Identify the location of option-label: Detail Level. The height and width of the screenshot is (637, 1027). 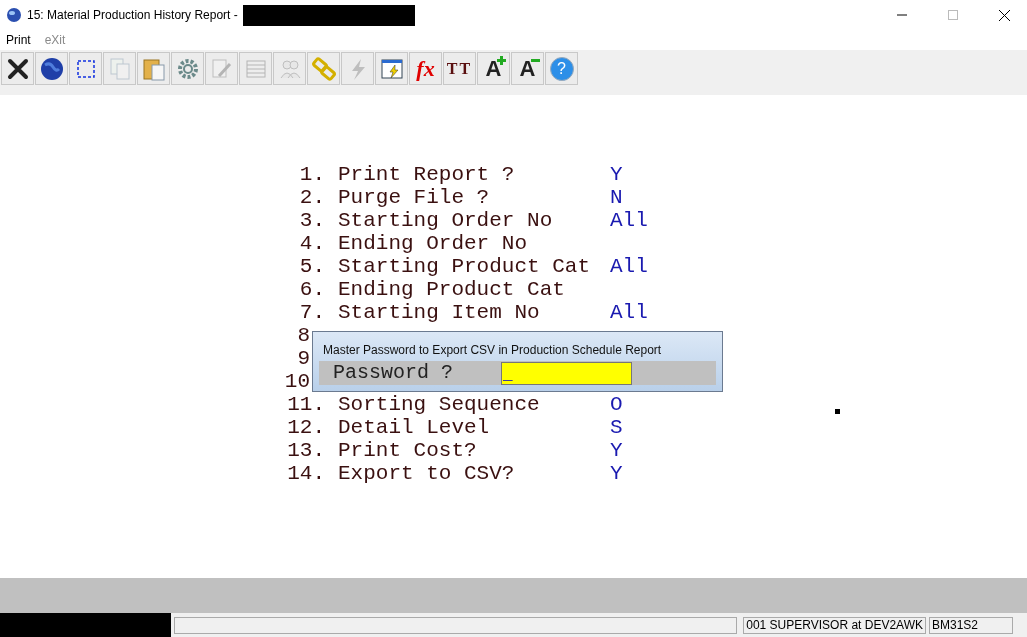
(414, 427).